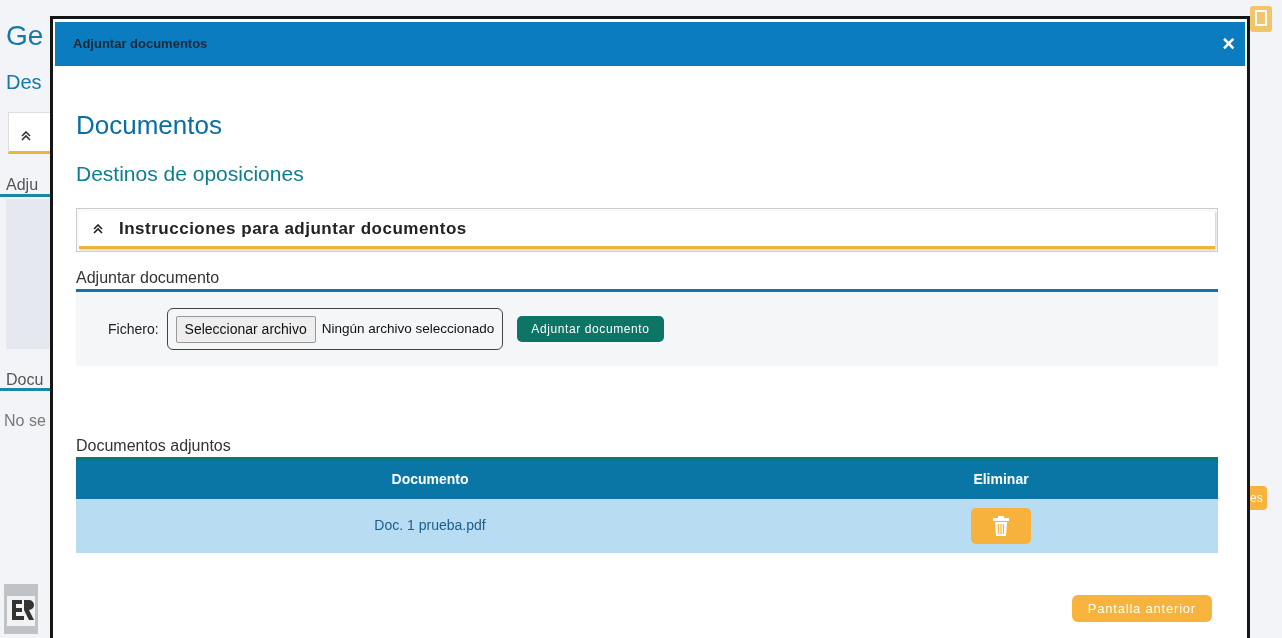 The image size is (1282, 638). What do you see at coordinates (408, 329) in the screenshot?
I see `file-status: Ningún archivo seleccionado` at bounding box center [408, 329].